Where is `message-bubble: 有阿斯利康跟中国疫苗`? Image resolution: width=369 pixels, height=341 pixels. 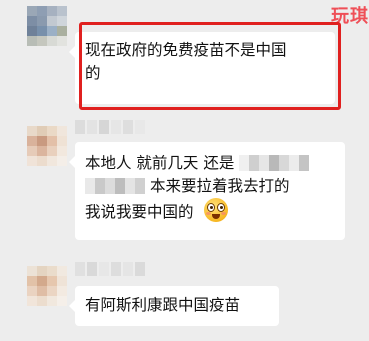
message-bubble: 有阿斯利康跟中国疫苗 is located at coordinates (174, 306).